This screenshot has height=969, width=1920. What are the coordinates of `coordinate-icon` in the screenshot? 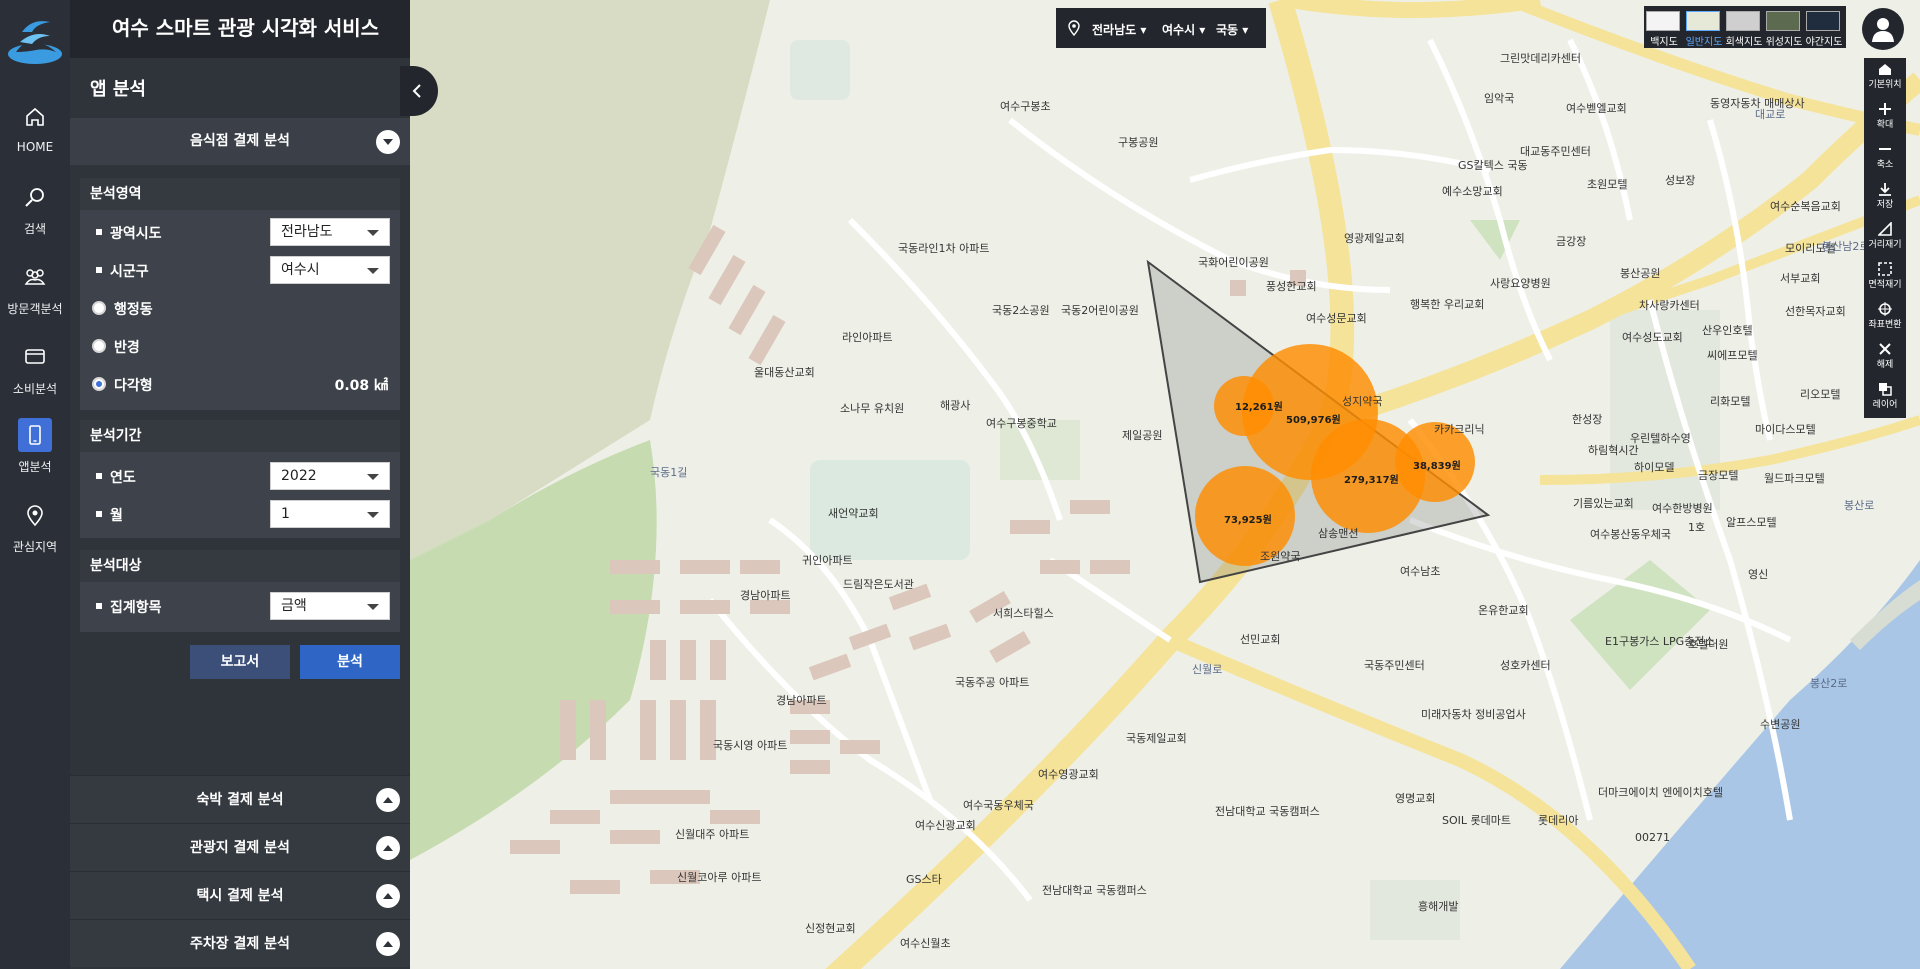 It's located at (1885, 309).